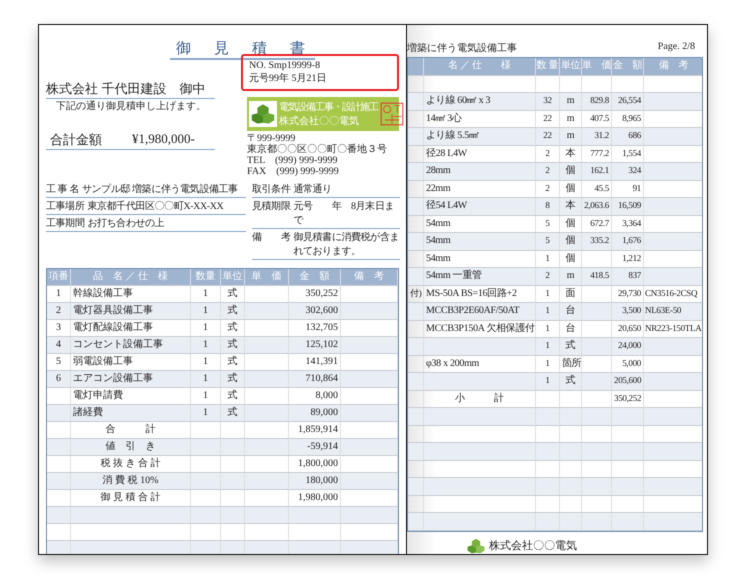 The height and width of the screenshot is (580, 750). I want to click on table-cell: 350,252, so click(315, 294).